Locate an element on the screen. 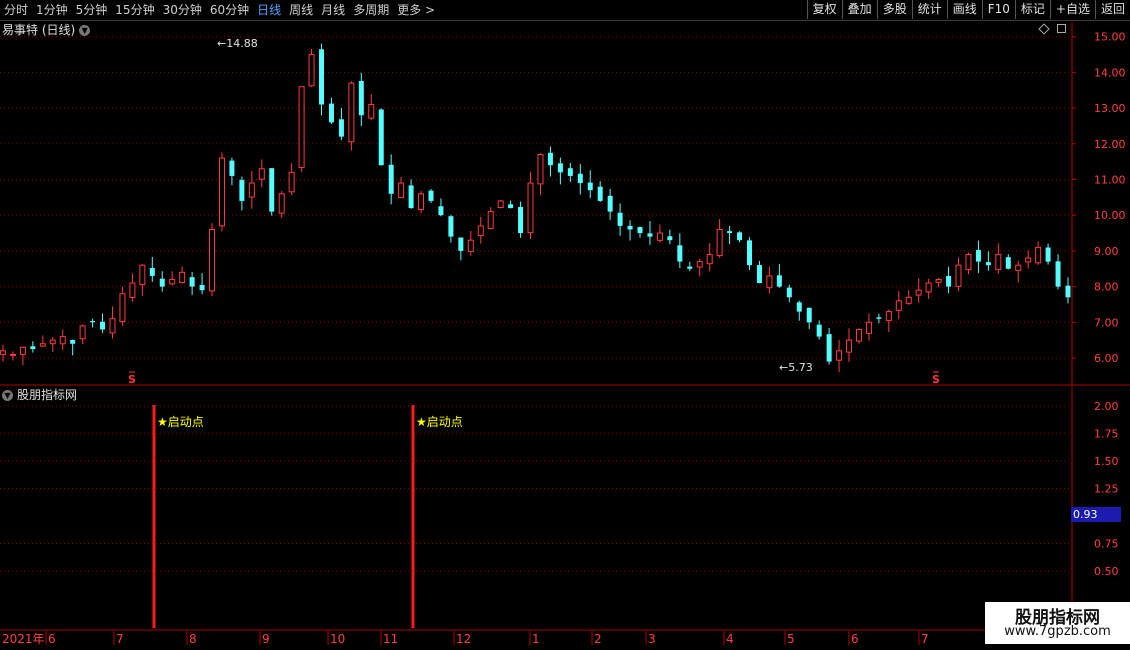 Image resolution: width=1130 pixels, height=650 pixels. month-label: 1 is located at coordinates (536, 639).